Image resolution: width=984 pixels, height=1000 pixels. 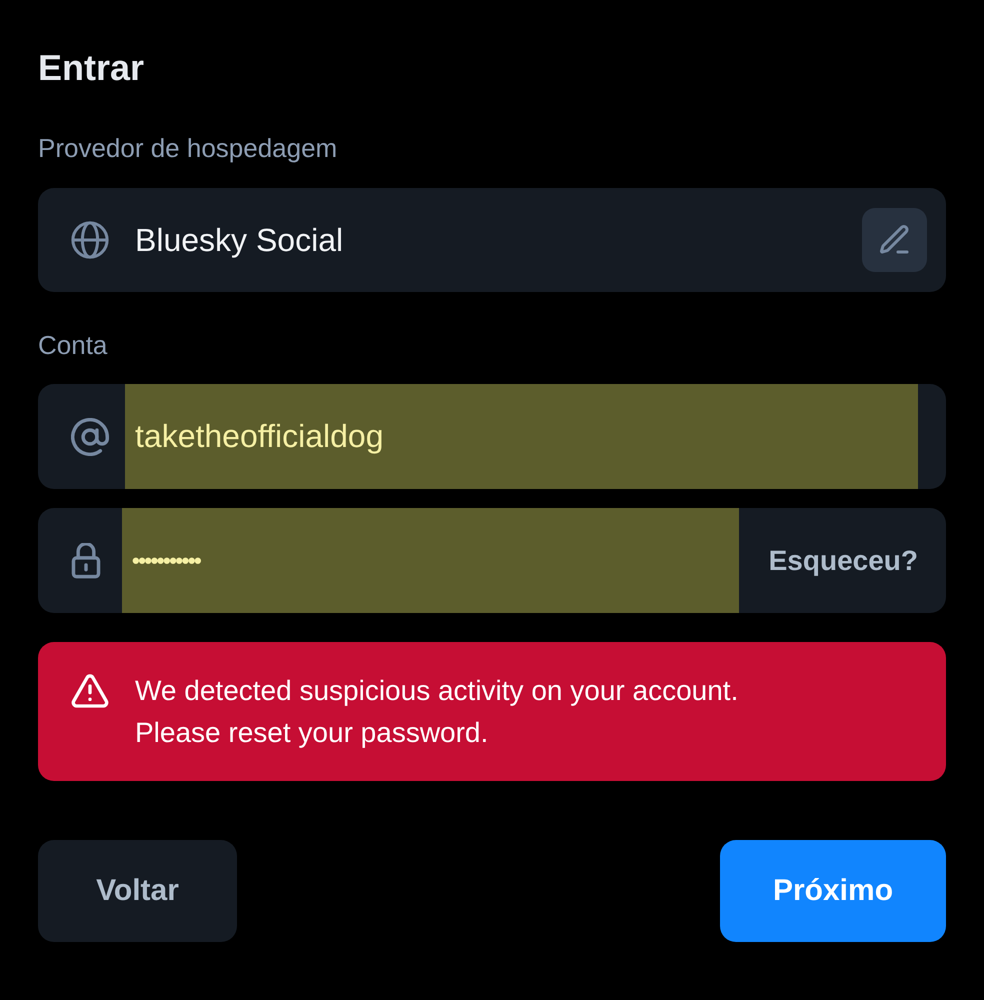 I want to click on hosting-provider-field: Bluesky Social, so click(x=492, y=240).